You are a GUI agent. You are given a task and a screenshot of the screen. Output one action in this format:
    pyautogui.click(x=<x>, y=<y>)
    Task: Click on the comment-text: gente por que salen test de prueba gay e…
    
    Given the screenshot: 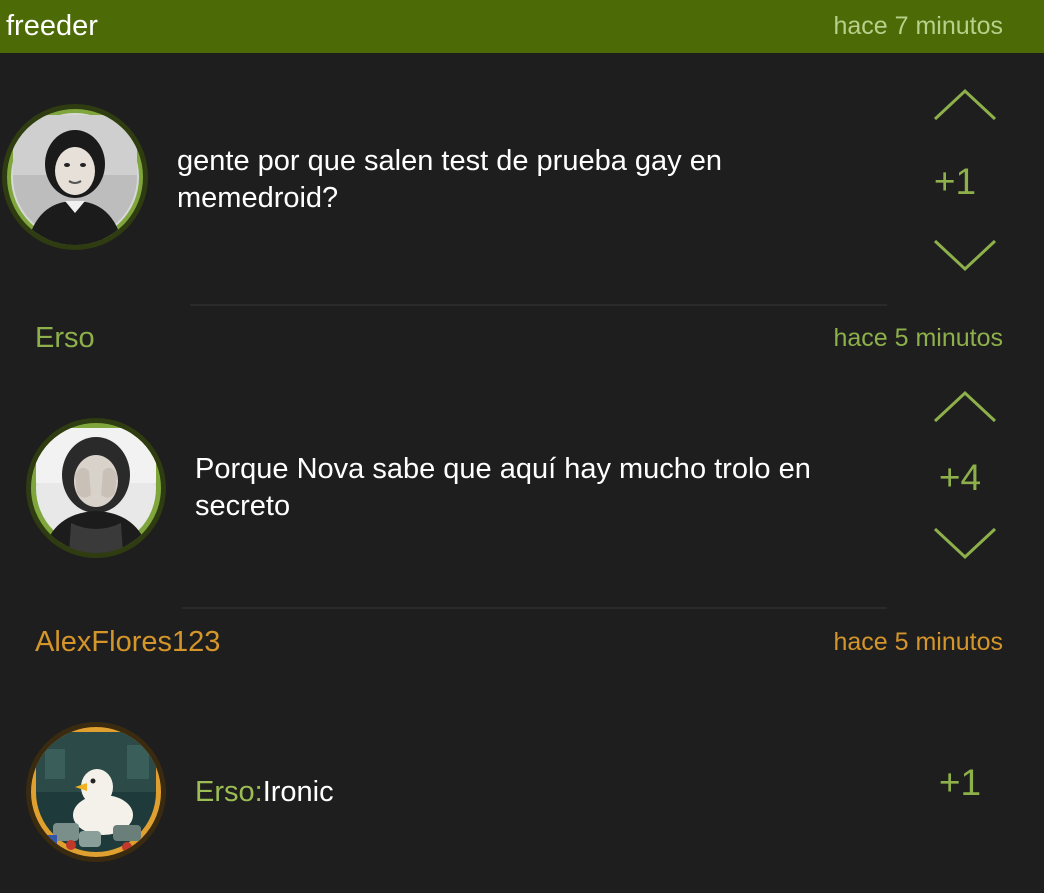 What is the action you would take?
    pyautogui.click(x=449, y=179)
    